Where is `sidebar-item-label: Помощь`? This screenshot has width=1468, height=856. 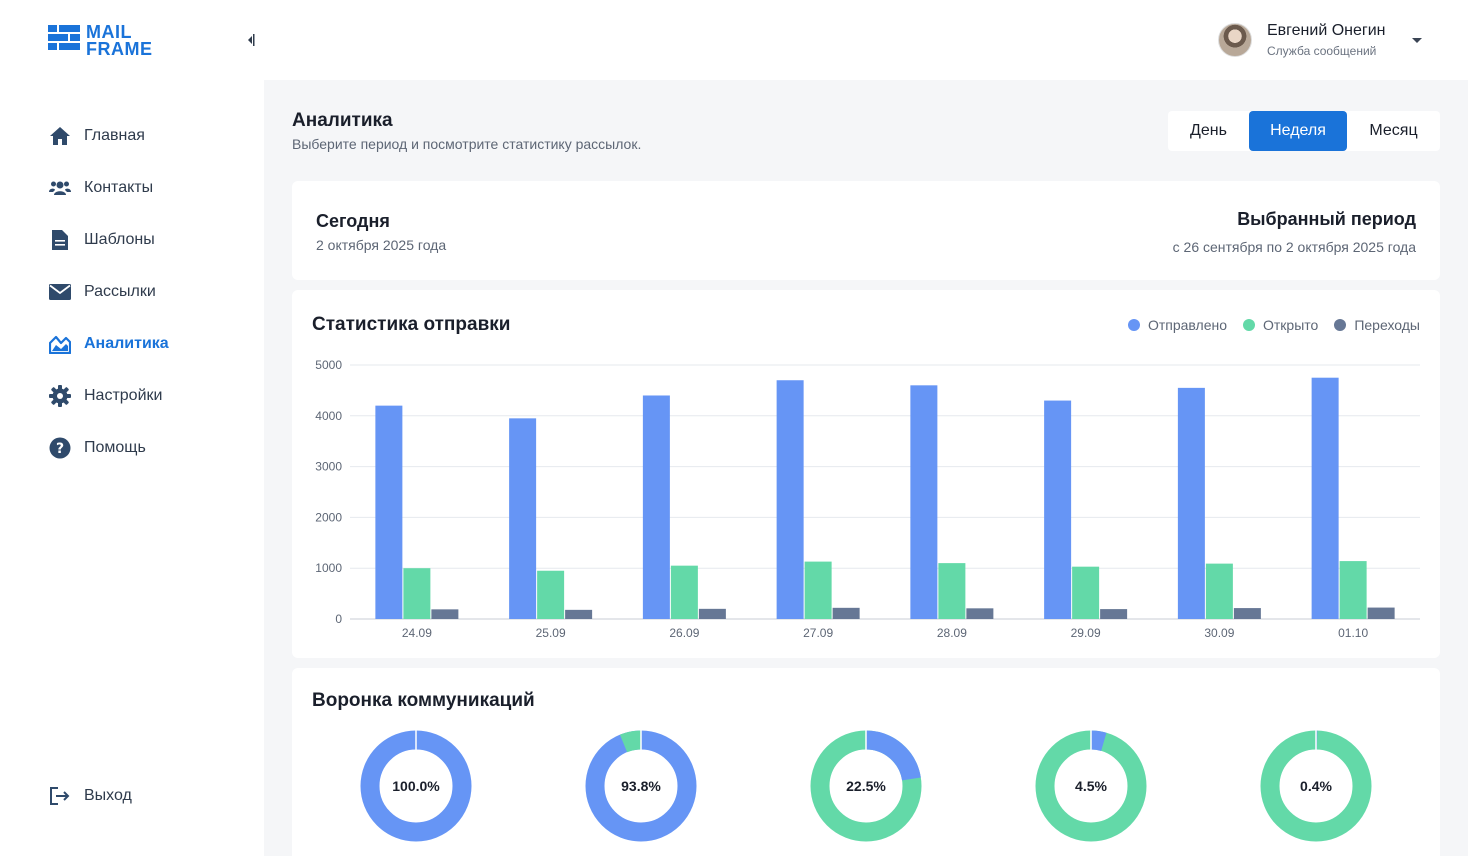
sidebar-item-label: Помощь is located at coordinates (115, 447).